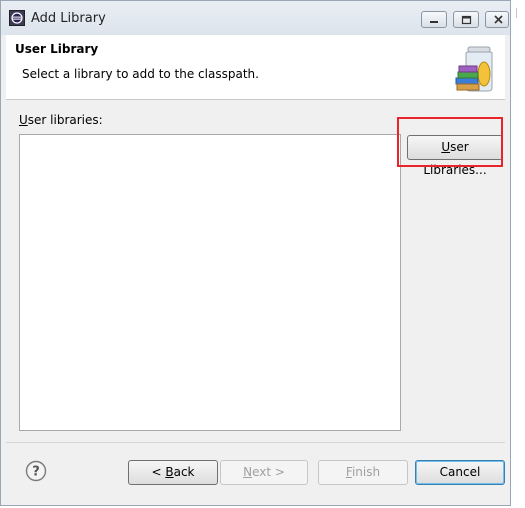 The width and height of the screenshot is (525, 508). I want to click on back-button: < Back, so click(173, 472).